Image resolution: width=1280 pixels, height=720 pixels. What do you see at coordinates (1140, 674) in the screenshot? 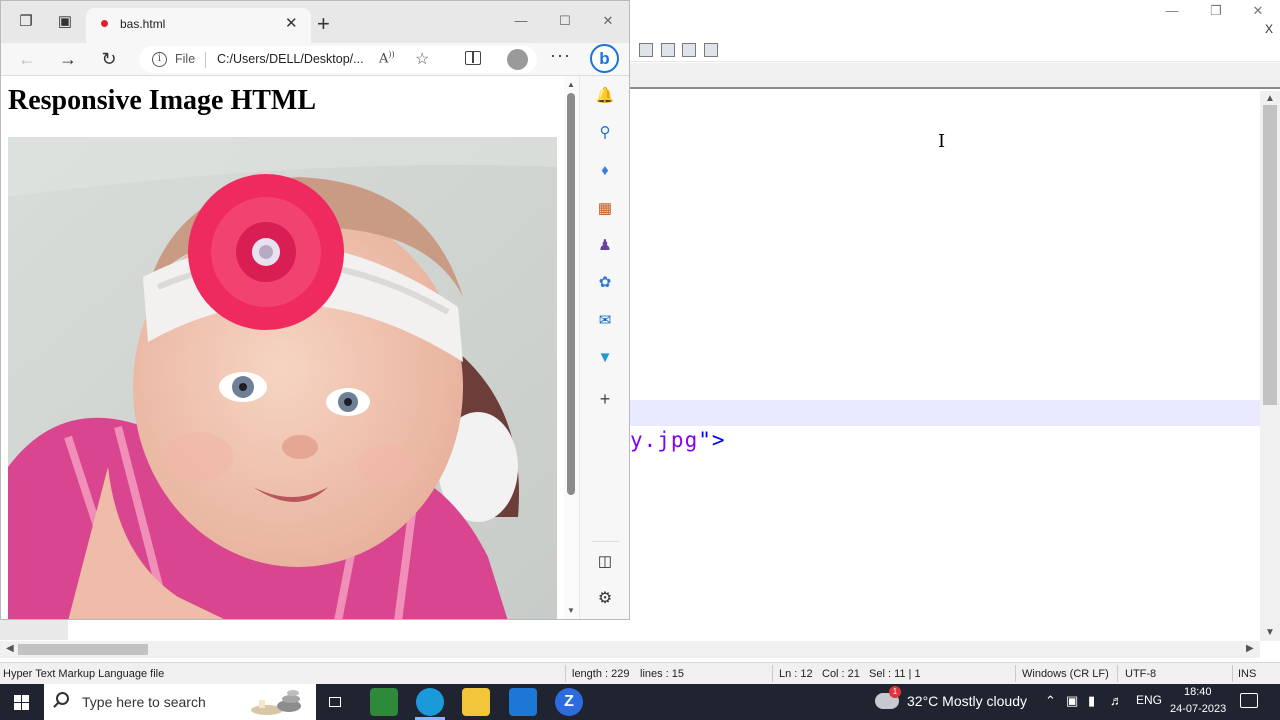
I see `status-encoding: UTF-8` at bounding box center [1140, 674].